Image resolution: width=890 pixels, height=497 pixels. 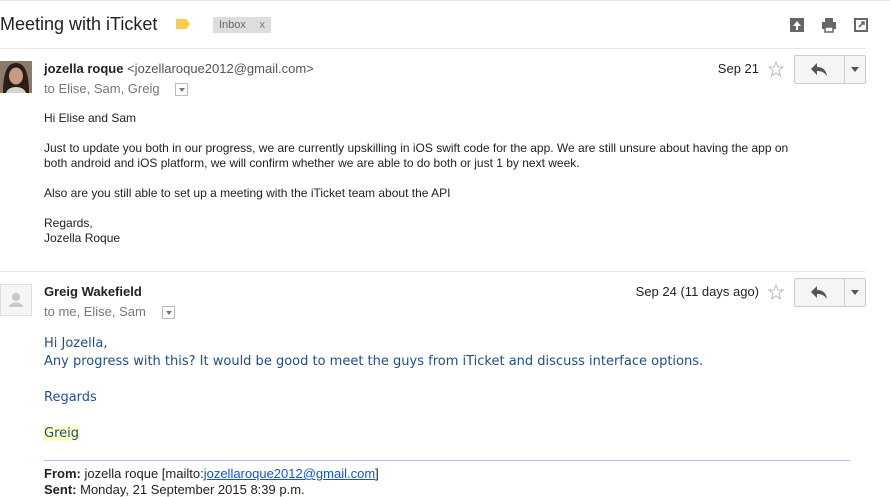 What do you see at coordinates (62, 473) in the screenshot?
I see `quoted-from-label: From:` at bounding box center [62, 473].